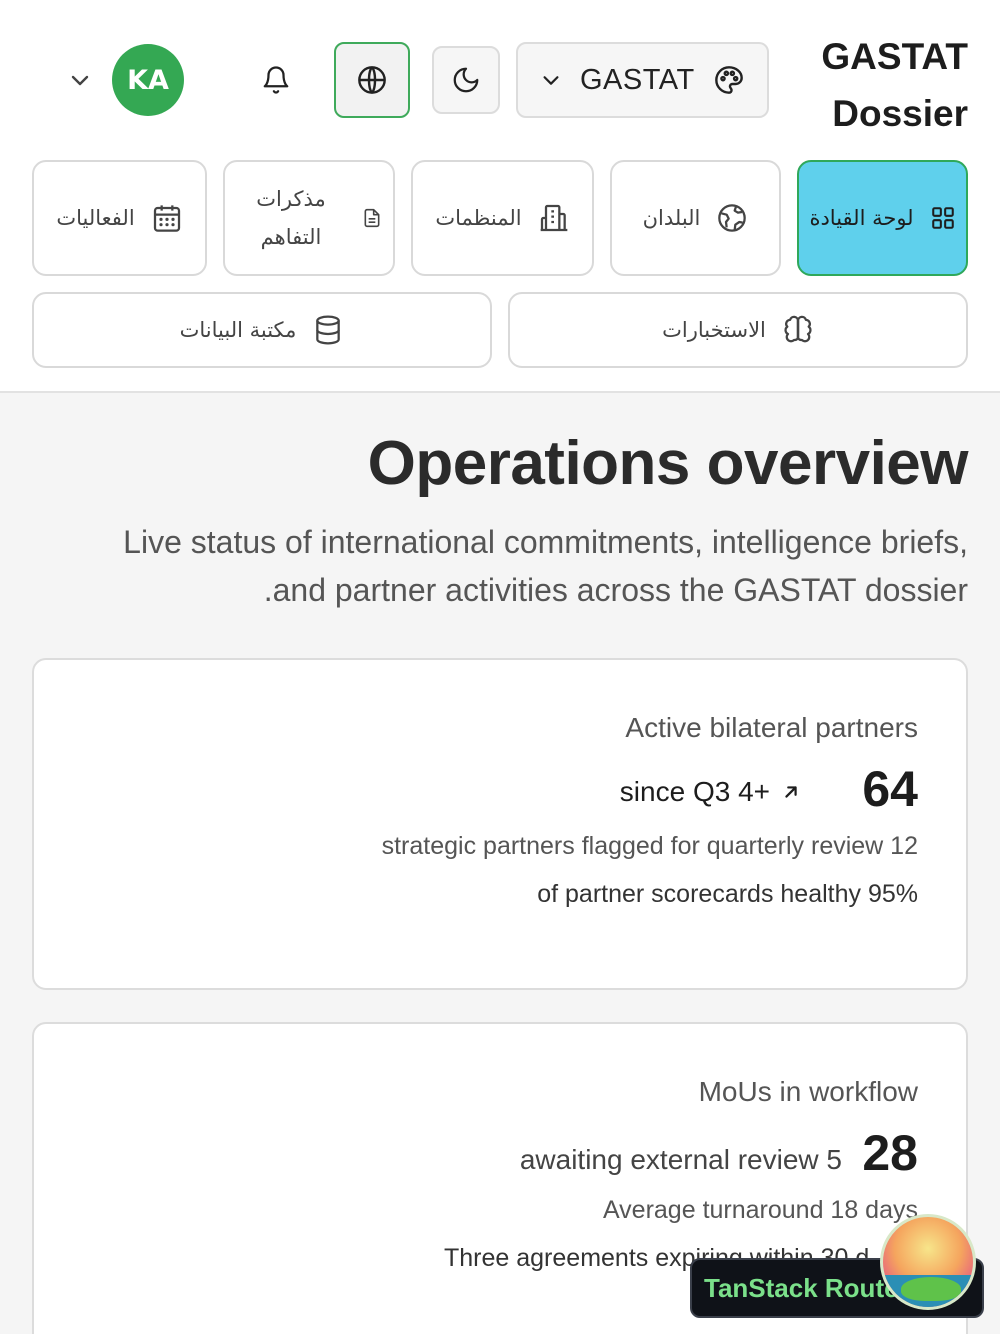 The image size is (1000, 1334). What do you see at coordinates (942, 218) in the screenshot?
I see `dashboard-grid-icon` at bounding box center [942, 218].